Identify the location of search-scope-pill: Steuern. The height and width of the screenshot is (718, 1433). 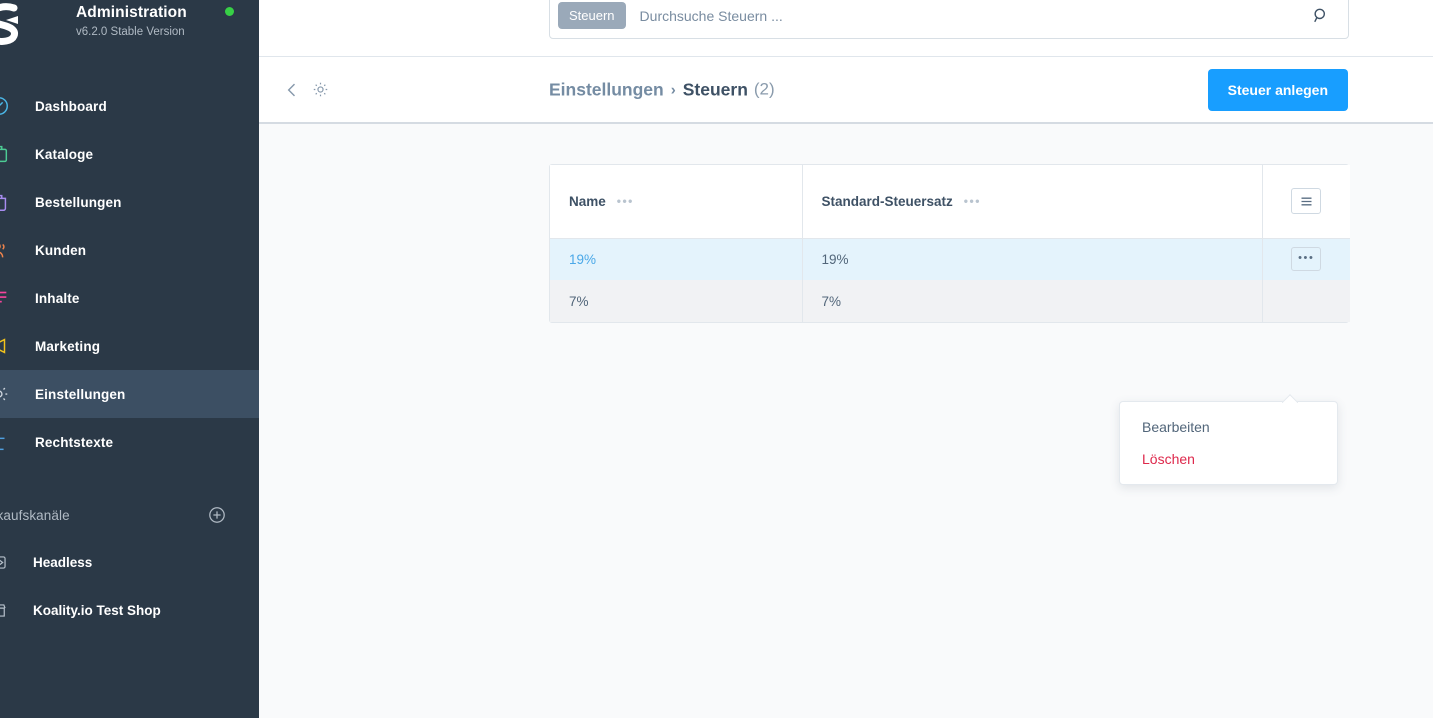
(592, 15).